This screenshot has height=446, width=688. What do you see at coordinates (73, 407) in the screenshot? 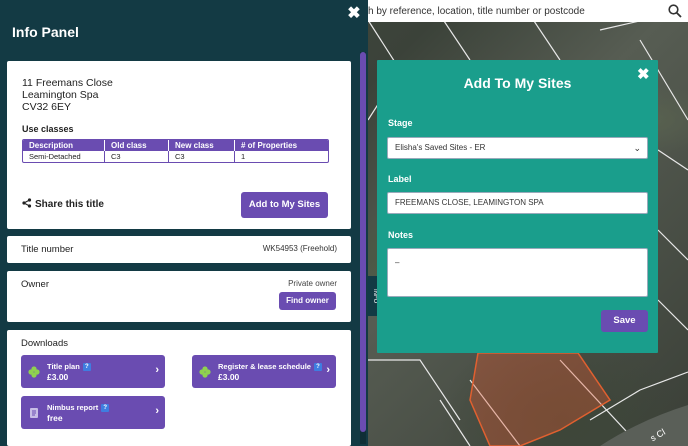
I see `download-name: Nimbus report` at bounding box center [73, 407].